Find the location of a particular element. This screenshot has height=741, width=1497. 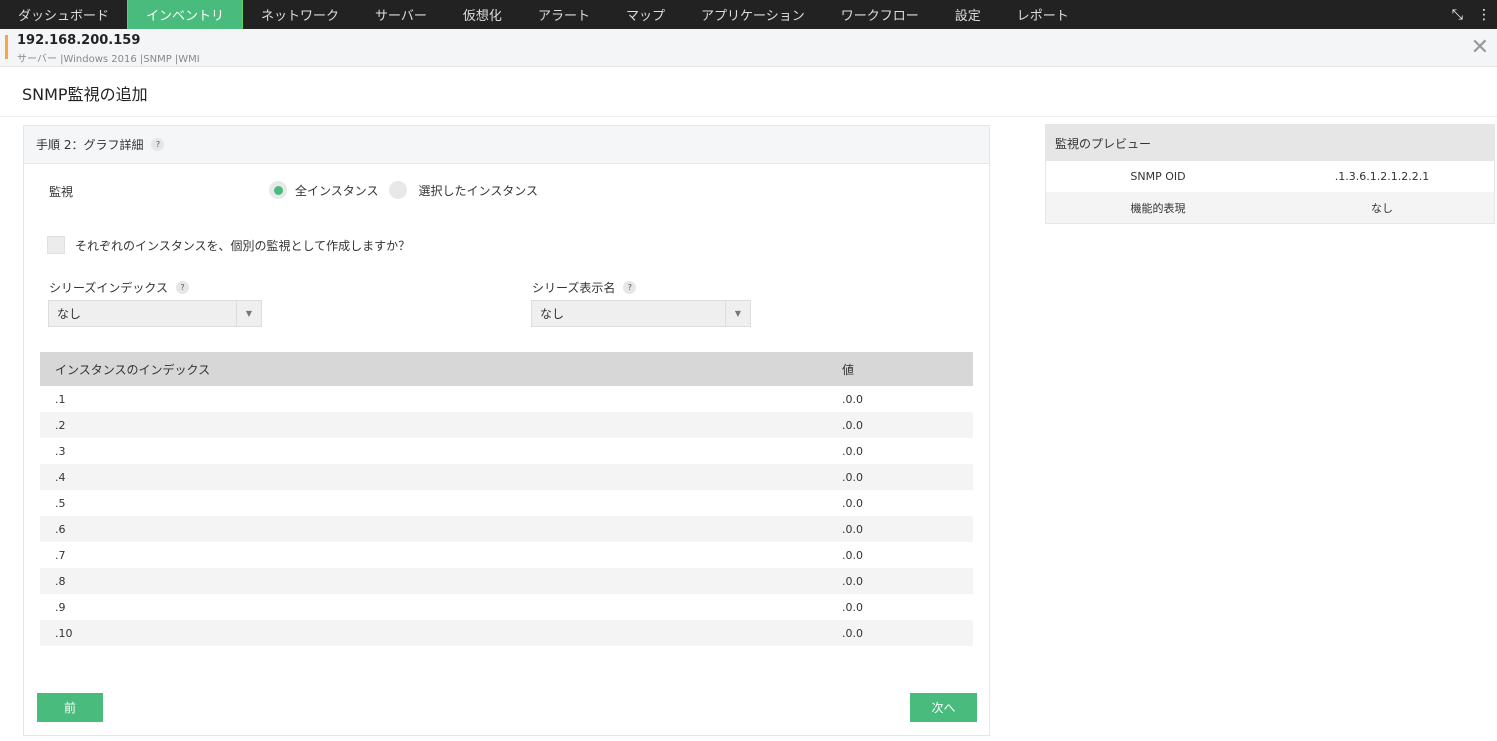

table-row: .4.0.0 is located at coordinates (506, 477).